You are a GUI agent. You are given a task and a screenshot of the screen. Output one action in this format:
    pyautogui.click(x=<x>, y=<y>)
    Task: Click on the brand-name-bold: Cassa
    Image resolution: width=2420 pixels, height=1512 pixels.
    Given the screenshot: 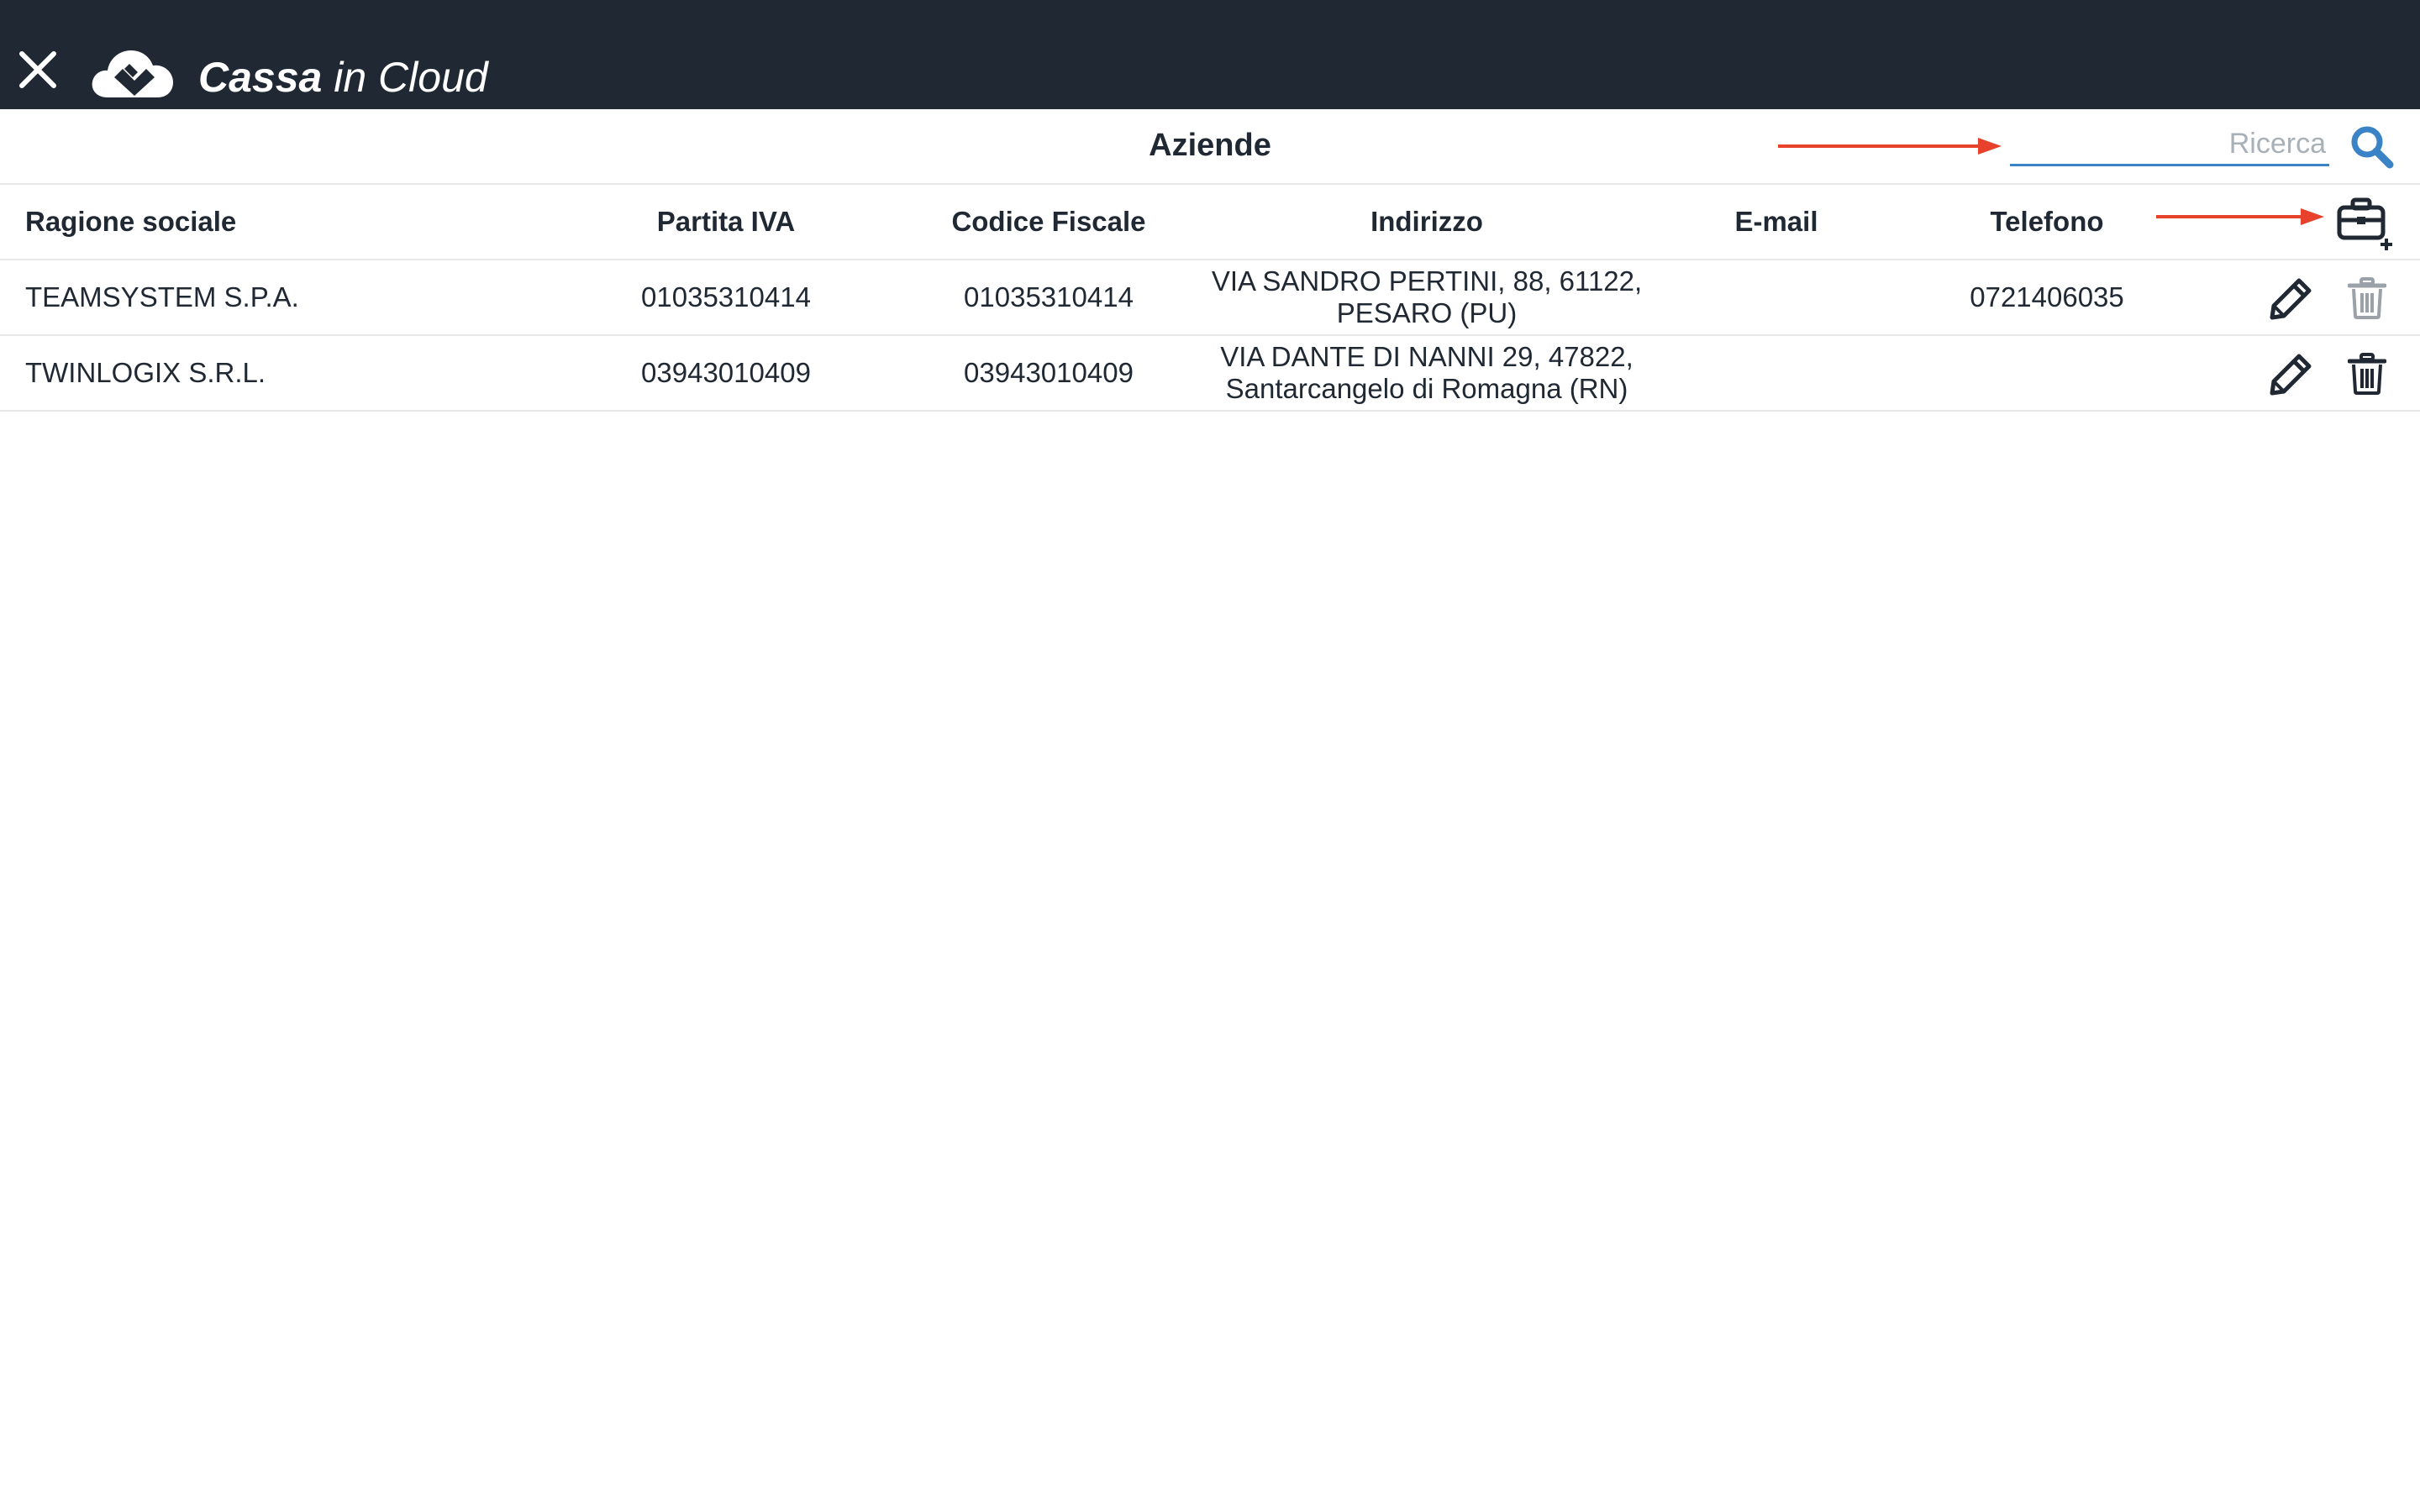 What is the action you would take?
    pyautogui.click(x=261, y=77)
    